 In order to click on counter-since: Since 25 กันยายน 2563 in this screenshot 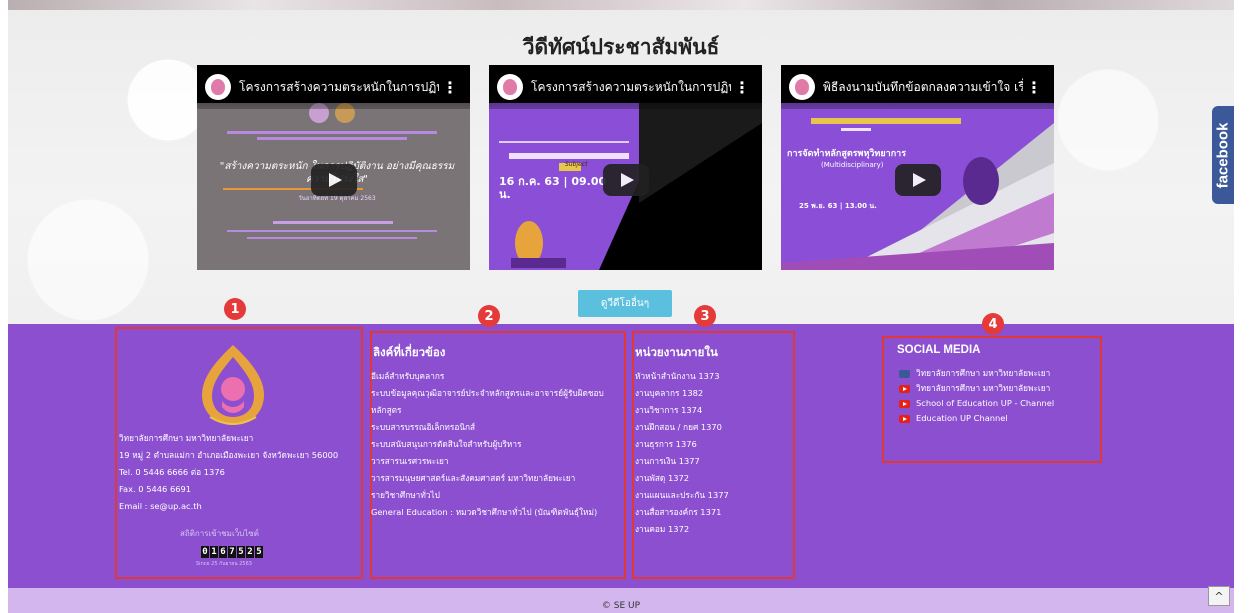, I will do `click(224, 564)`.